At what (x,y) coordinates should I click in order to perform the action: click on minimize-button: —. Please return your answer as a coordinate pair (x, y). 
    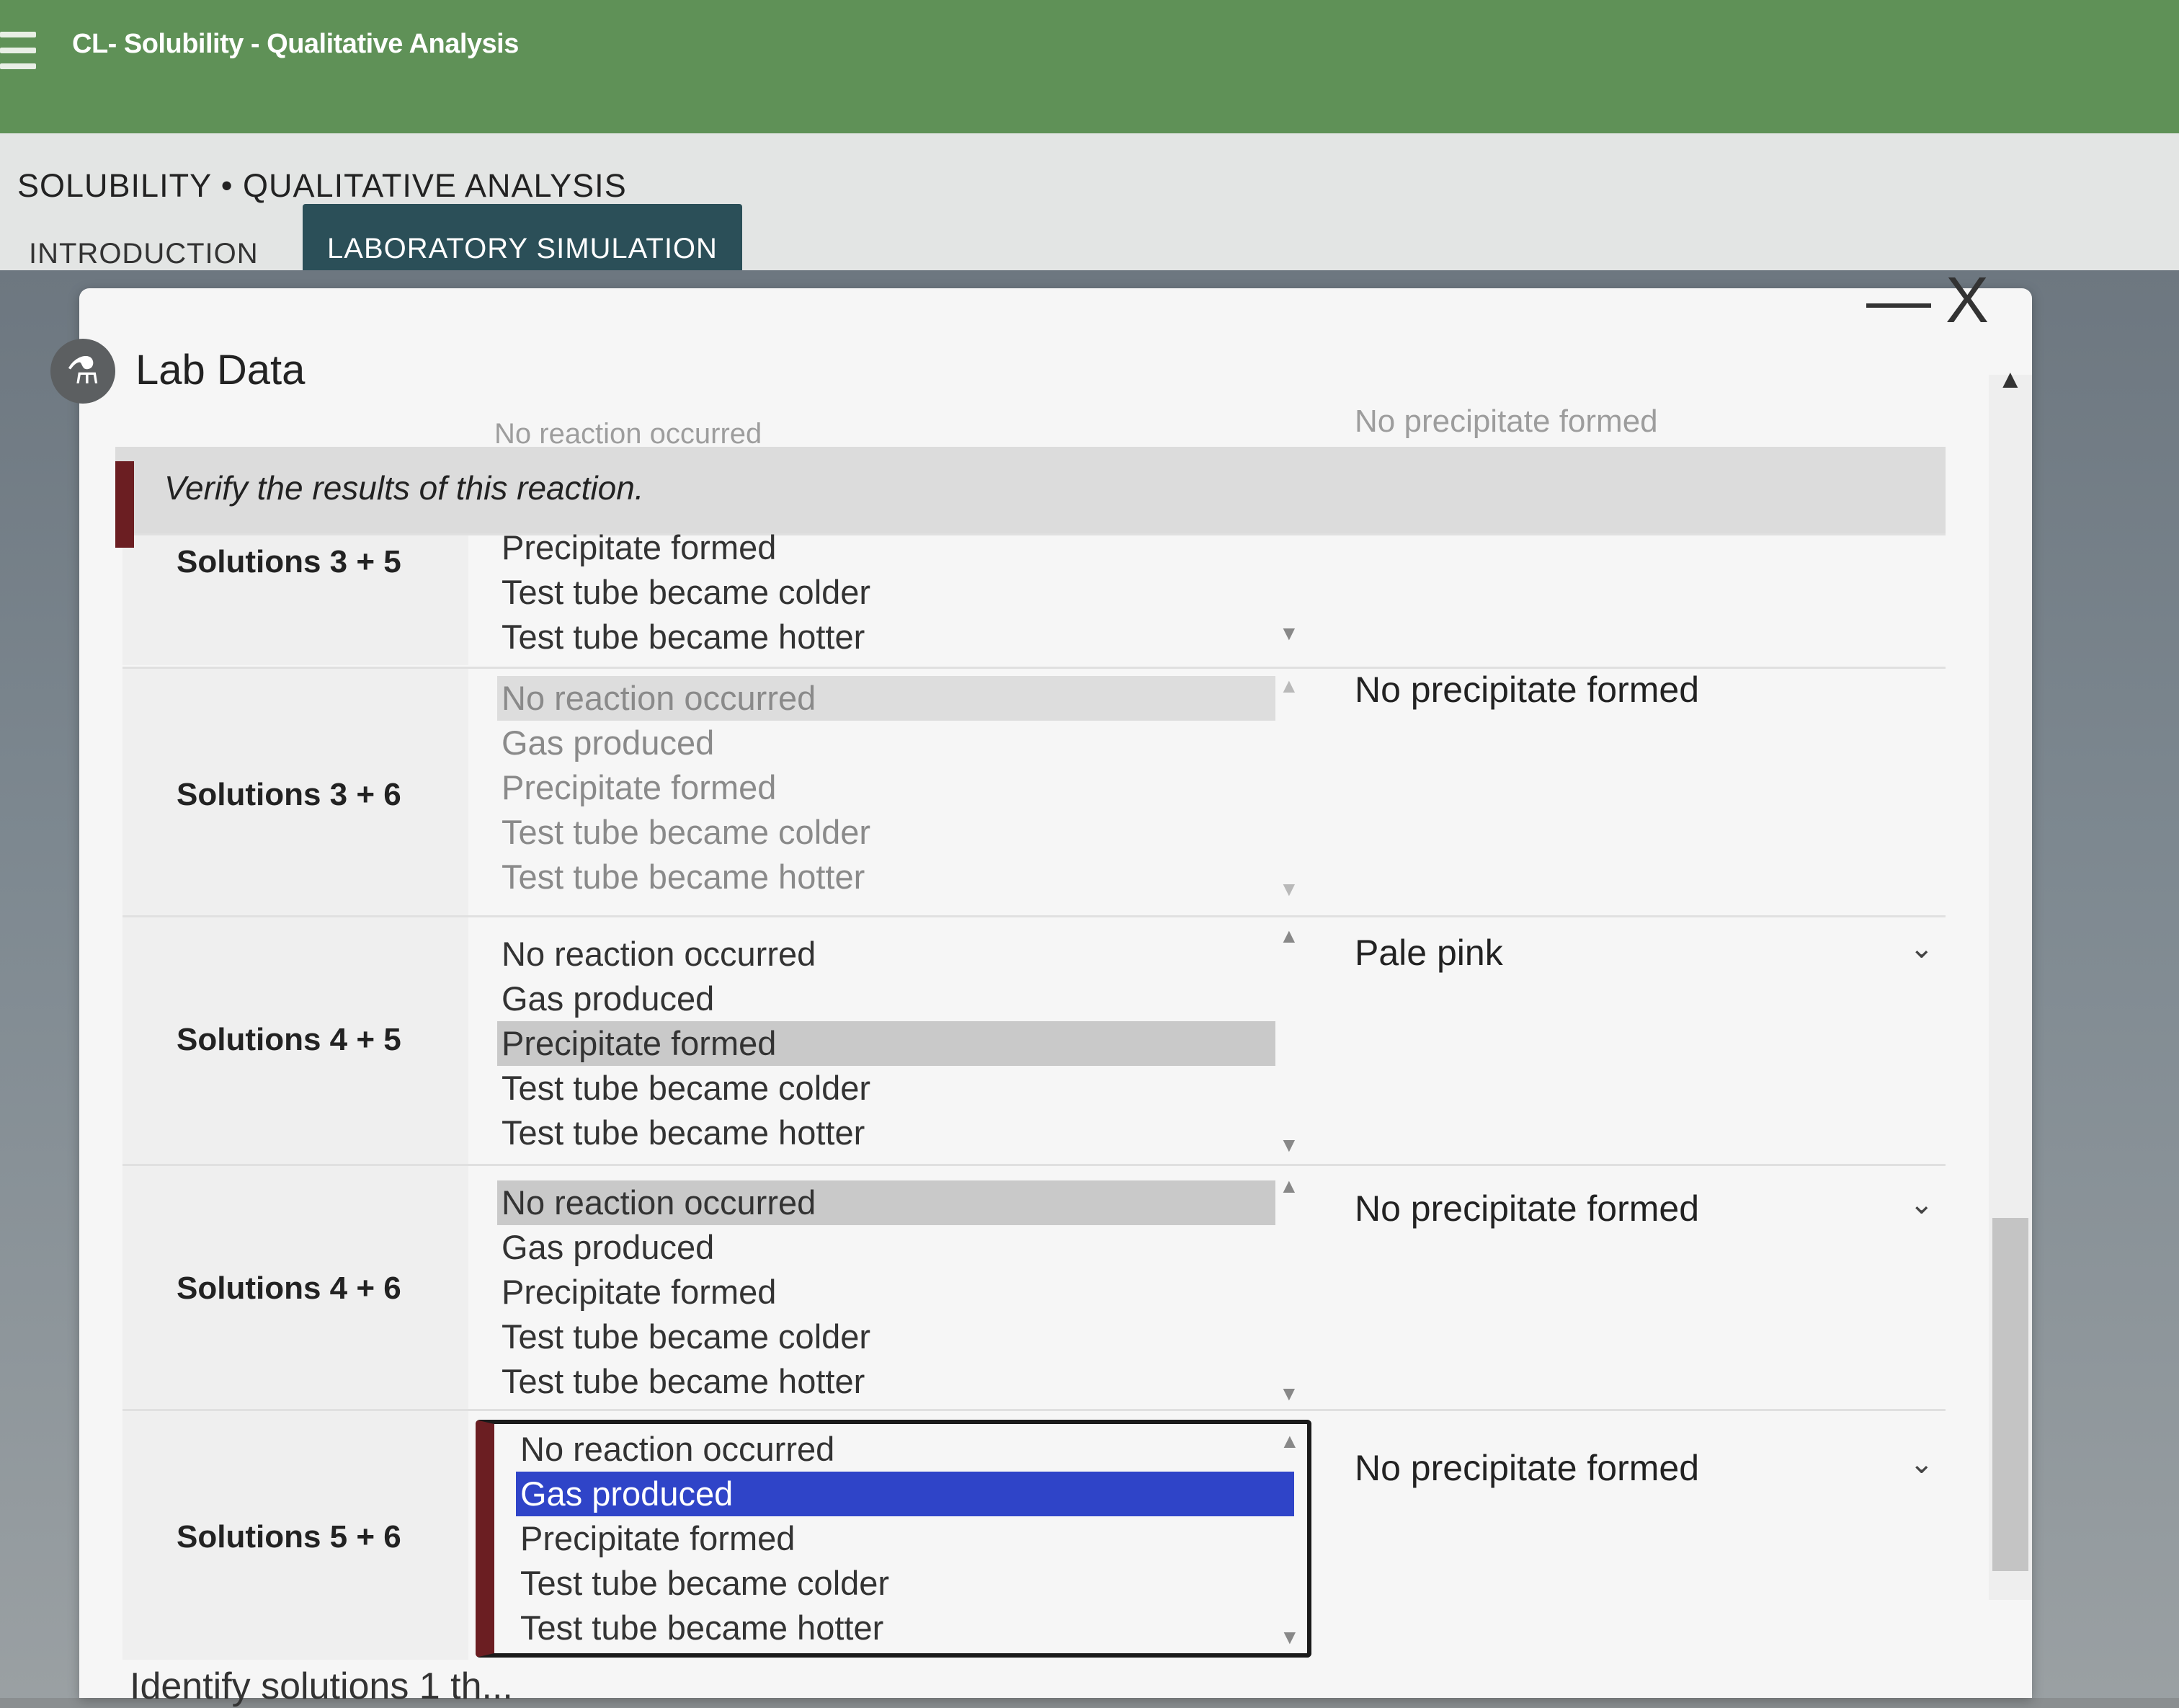
    Looking at the image, I should click on (1898, 300).